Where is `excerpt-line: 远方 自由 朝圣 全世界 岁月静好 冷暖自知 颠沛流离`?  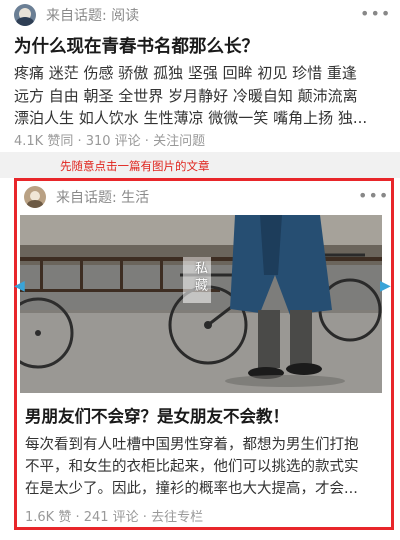
excerpt-line: 远方 自由 朝圣 全世界 岁月静好 冷暖自知 颠沛流离 is located at coordinates (186, 95).